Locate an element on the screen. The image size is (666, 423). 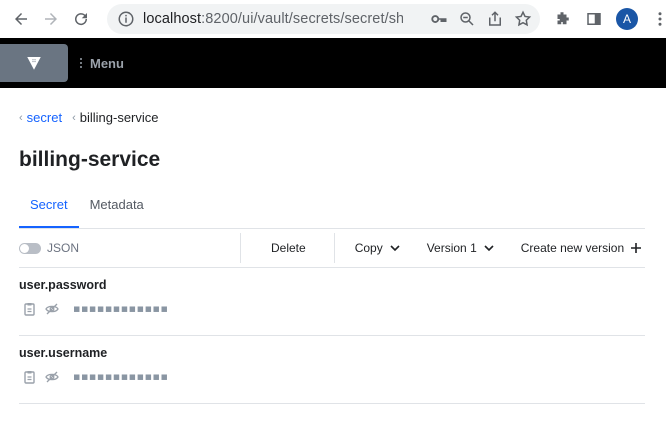
vault-header: Menu is located at coordinates (333, 63).